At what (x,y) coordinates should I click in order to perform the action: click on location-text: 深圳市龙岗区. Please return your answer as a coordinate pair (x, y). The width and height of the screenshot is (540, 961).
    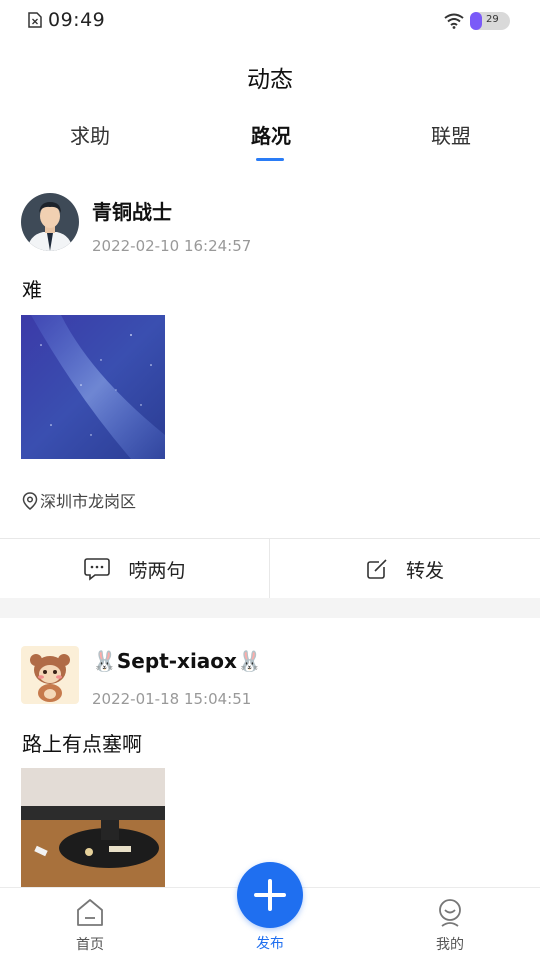
    Looking at the image, I should click on (88, 501).